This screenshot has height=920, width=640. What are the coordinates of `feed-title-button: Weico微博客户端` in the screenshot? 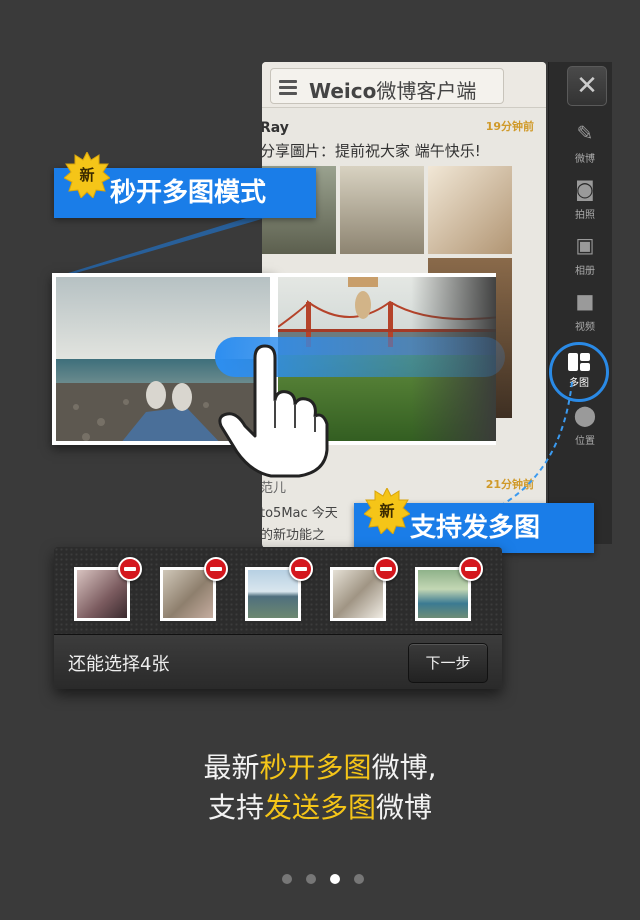 It's located at (387, 86).